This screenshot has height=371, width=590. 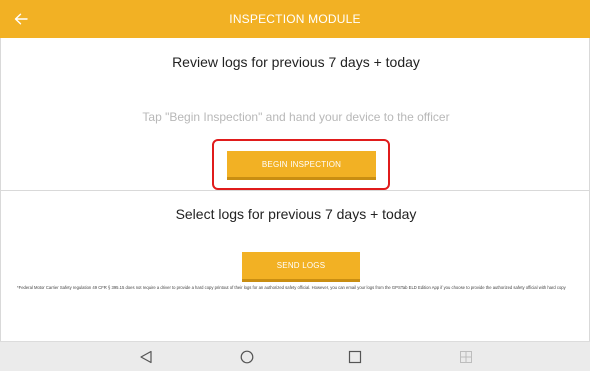 What do you see at coordinates (301, 165) in the screenshot?
I see `begin-inspection-button: BEGIN INSPECTION` at bounding box center [301, 165].